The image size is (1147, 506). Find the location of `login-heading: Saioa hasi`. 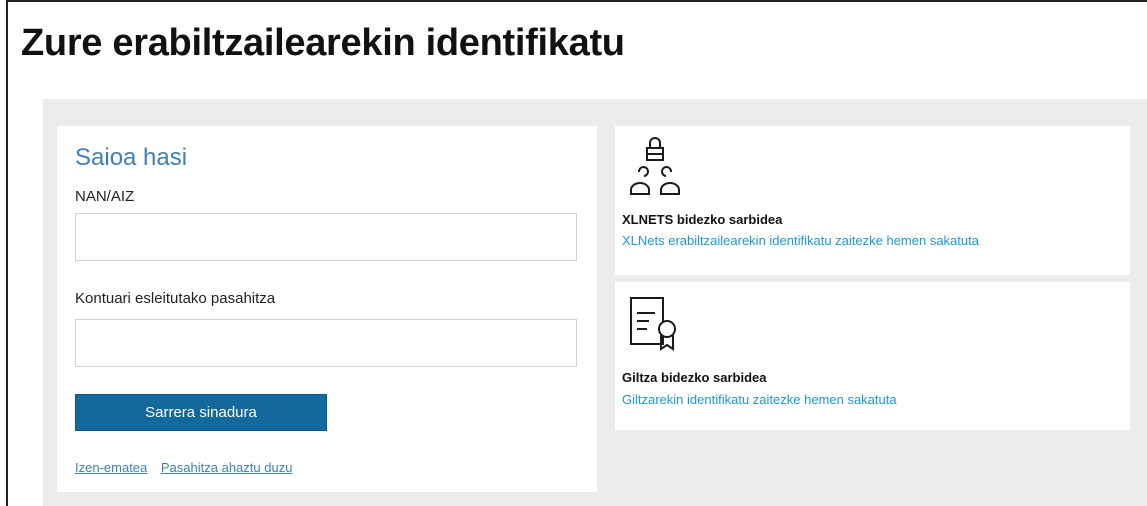

login-heading: Saioa hasi is located at coordinates (131, 157).